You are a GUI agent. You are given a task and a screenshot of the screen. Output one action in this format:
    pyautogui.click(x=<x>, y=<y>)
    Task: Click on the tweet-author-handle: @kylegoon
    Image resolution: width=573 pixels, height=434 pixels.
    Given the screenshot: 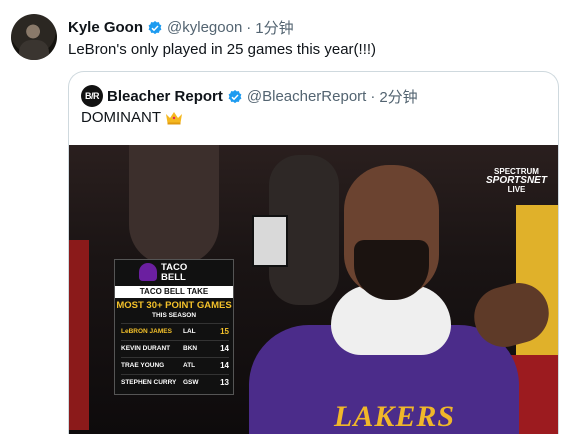 What is the action you would take?
    pyautogui.click(x=204, y=27)
    